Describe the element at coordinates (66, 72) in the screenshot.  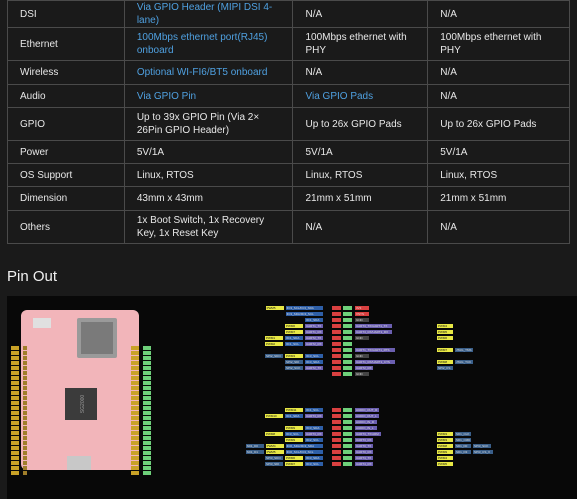
I see `row-label: Wireless` at that location.